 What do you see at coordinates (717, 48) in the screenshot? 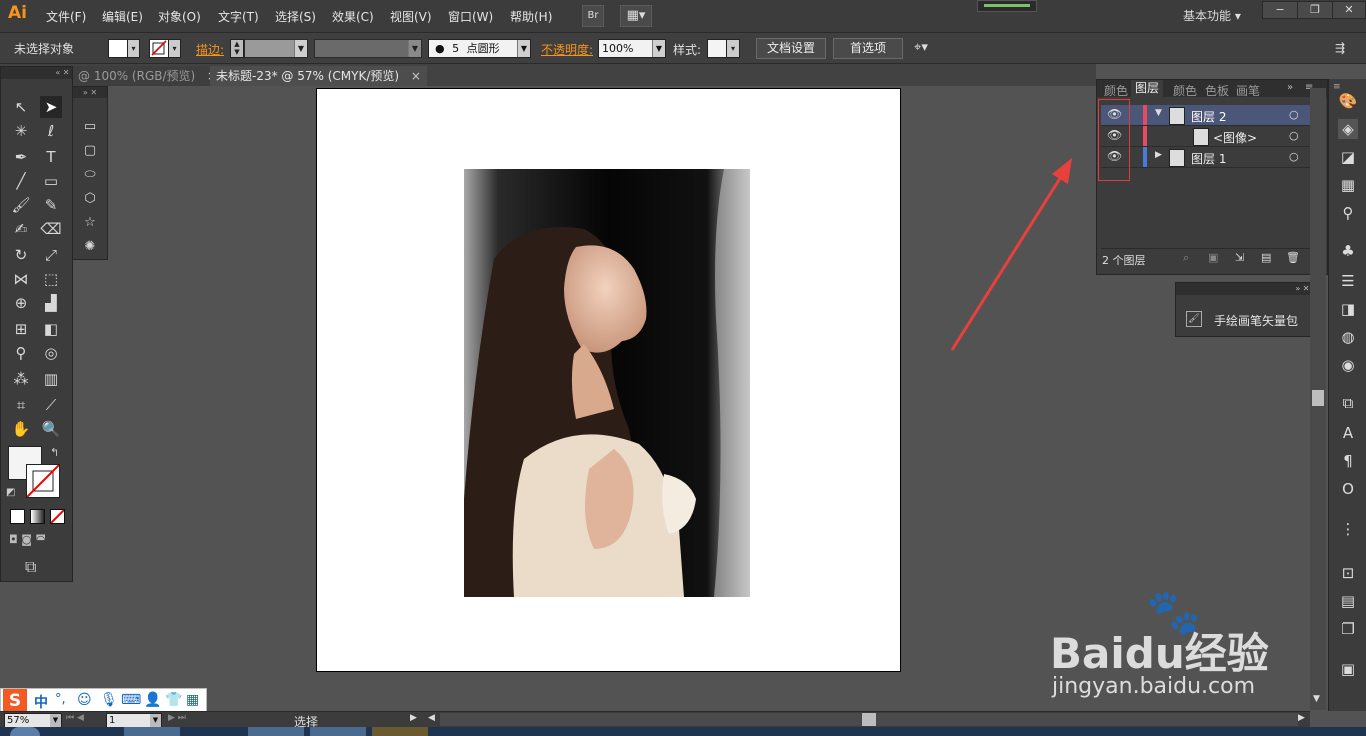
I see `style-swatch` at bounding box center [717, 48].